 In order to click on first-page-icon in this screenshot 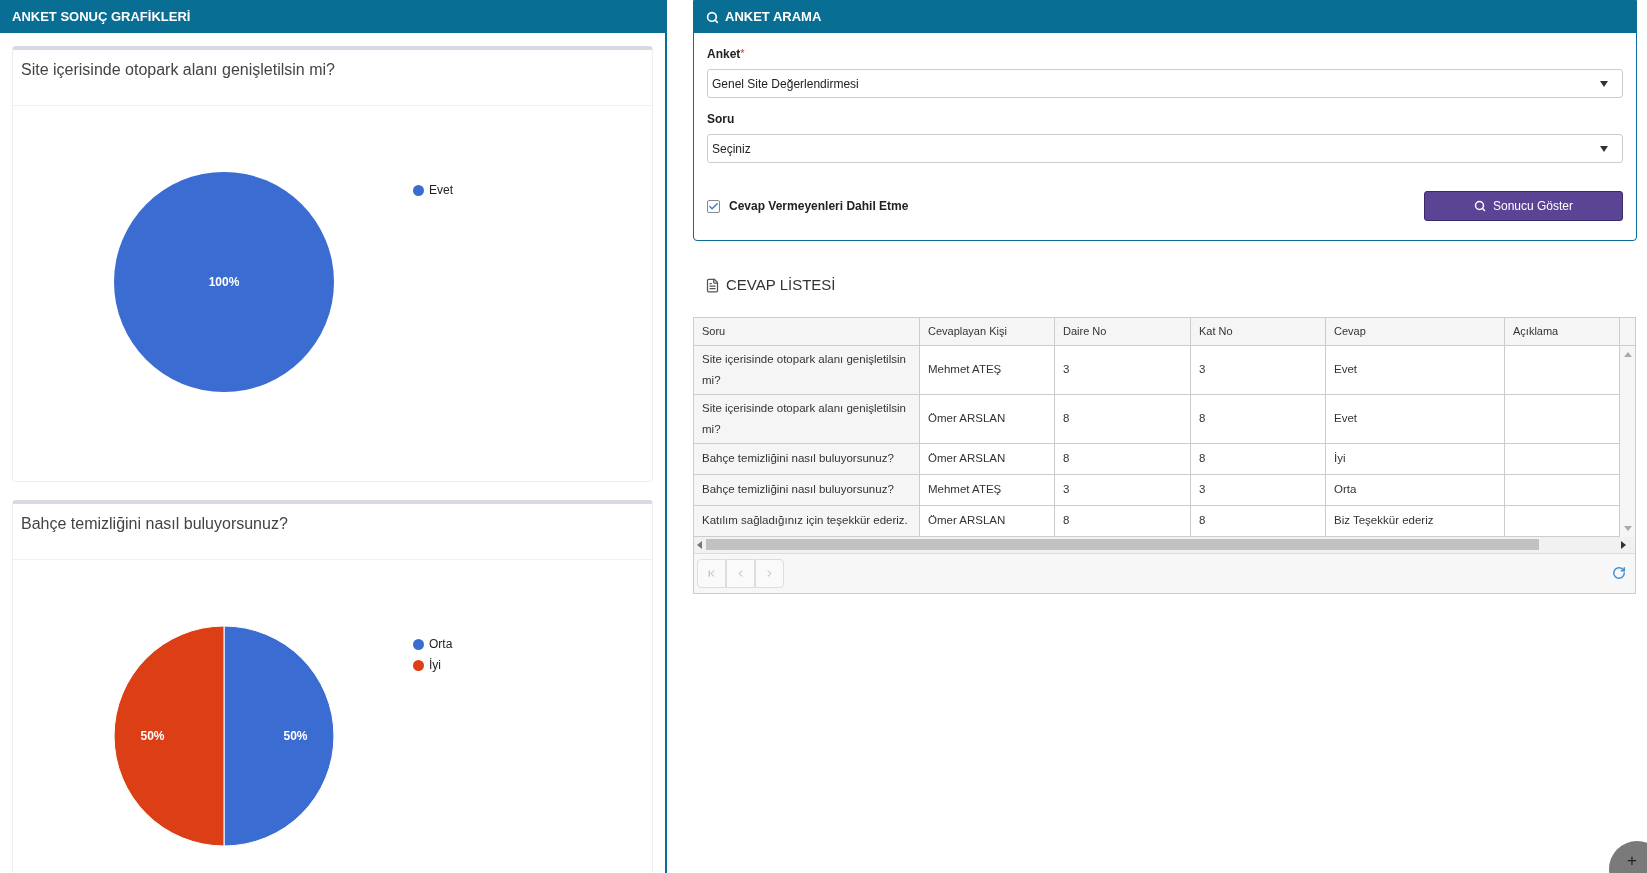, I will do `click(711, 573)`.